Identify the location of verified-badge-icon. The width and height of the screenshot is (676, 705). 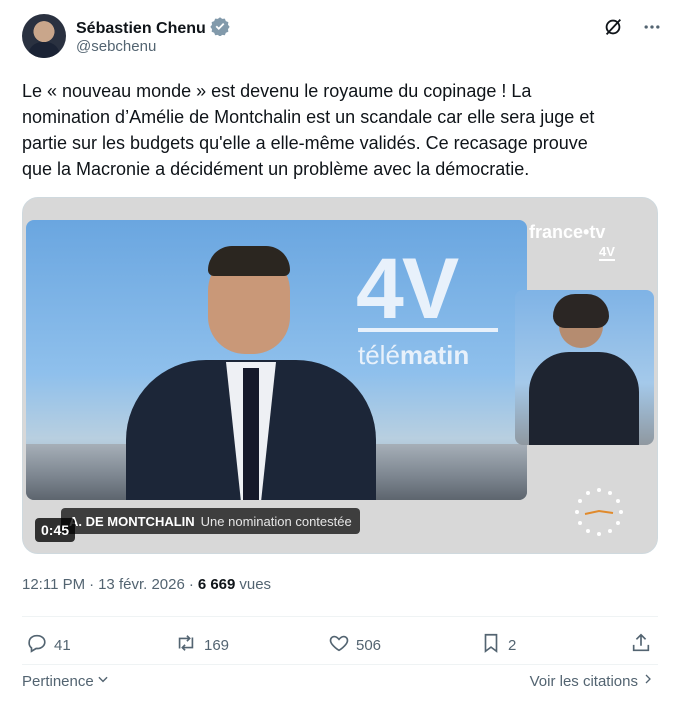
(220, 28).